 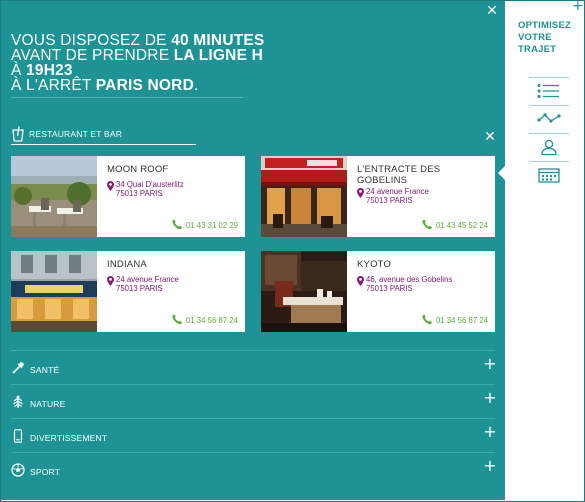 What do you see at coordinates (578, 6) in the screenshot?
I see `sidebar-plus-icon: +` at bounding box center [578, 6].